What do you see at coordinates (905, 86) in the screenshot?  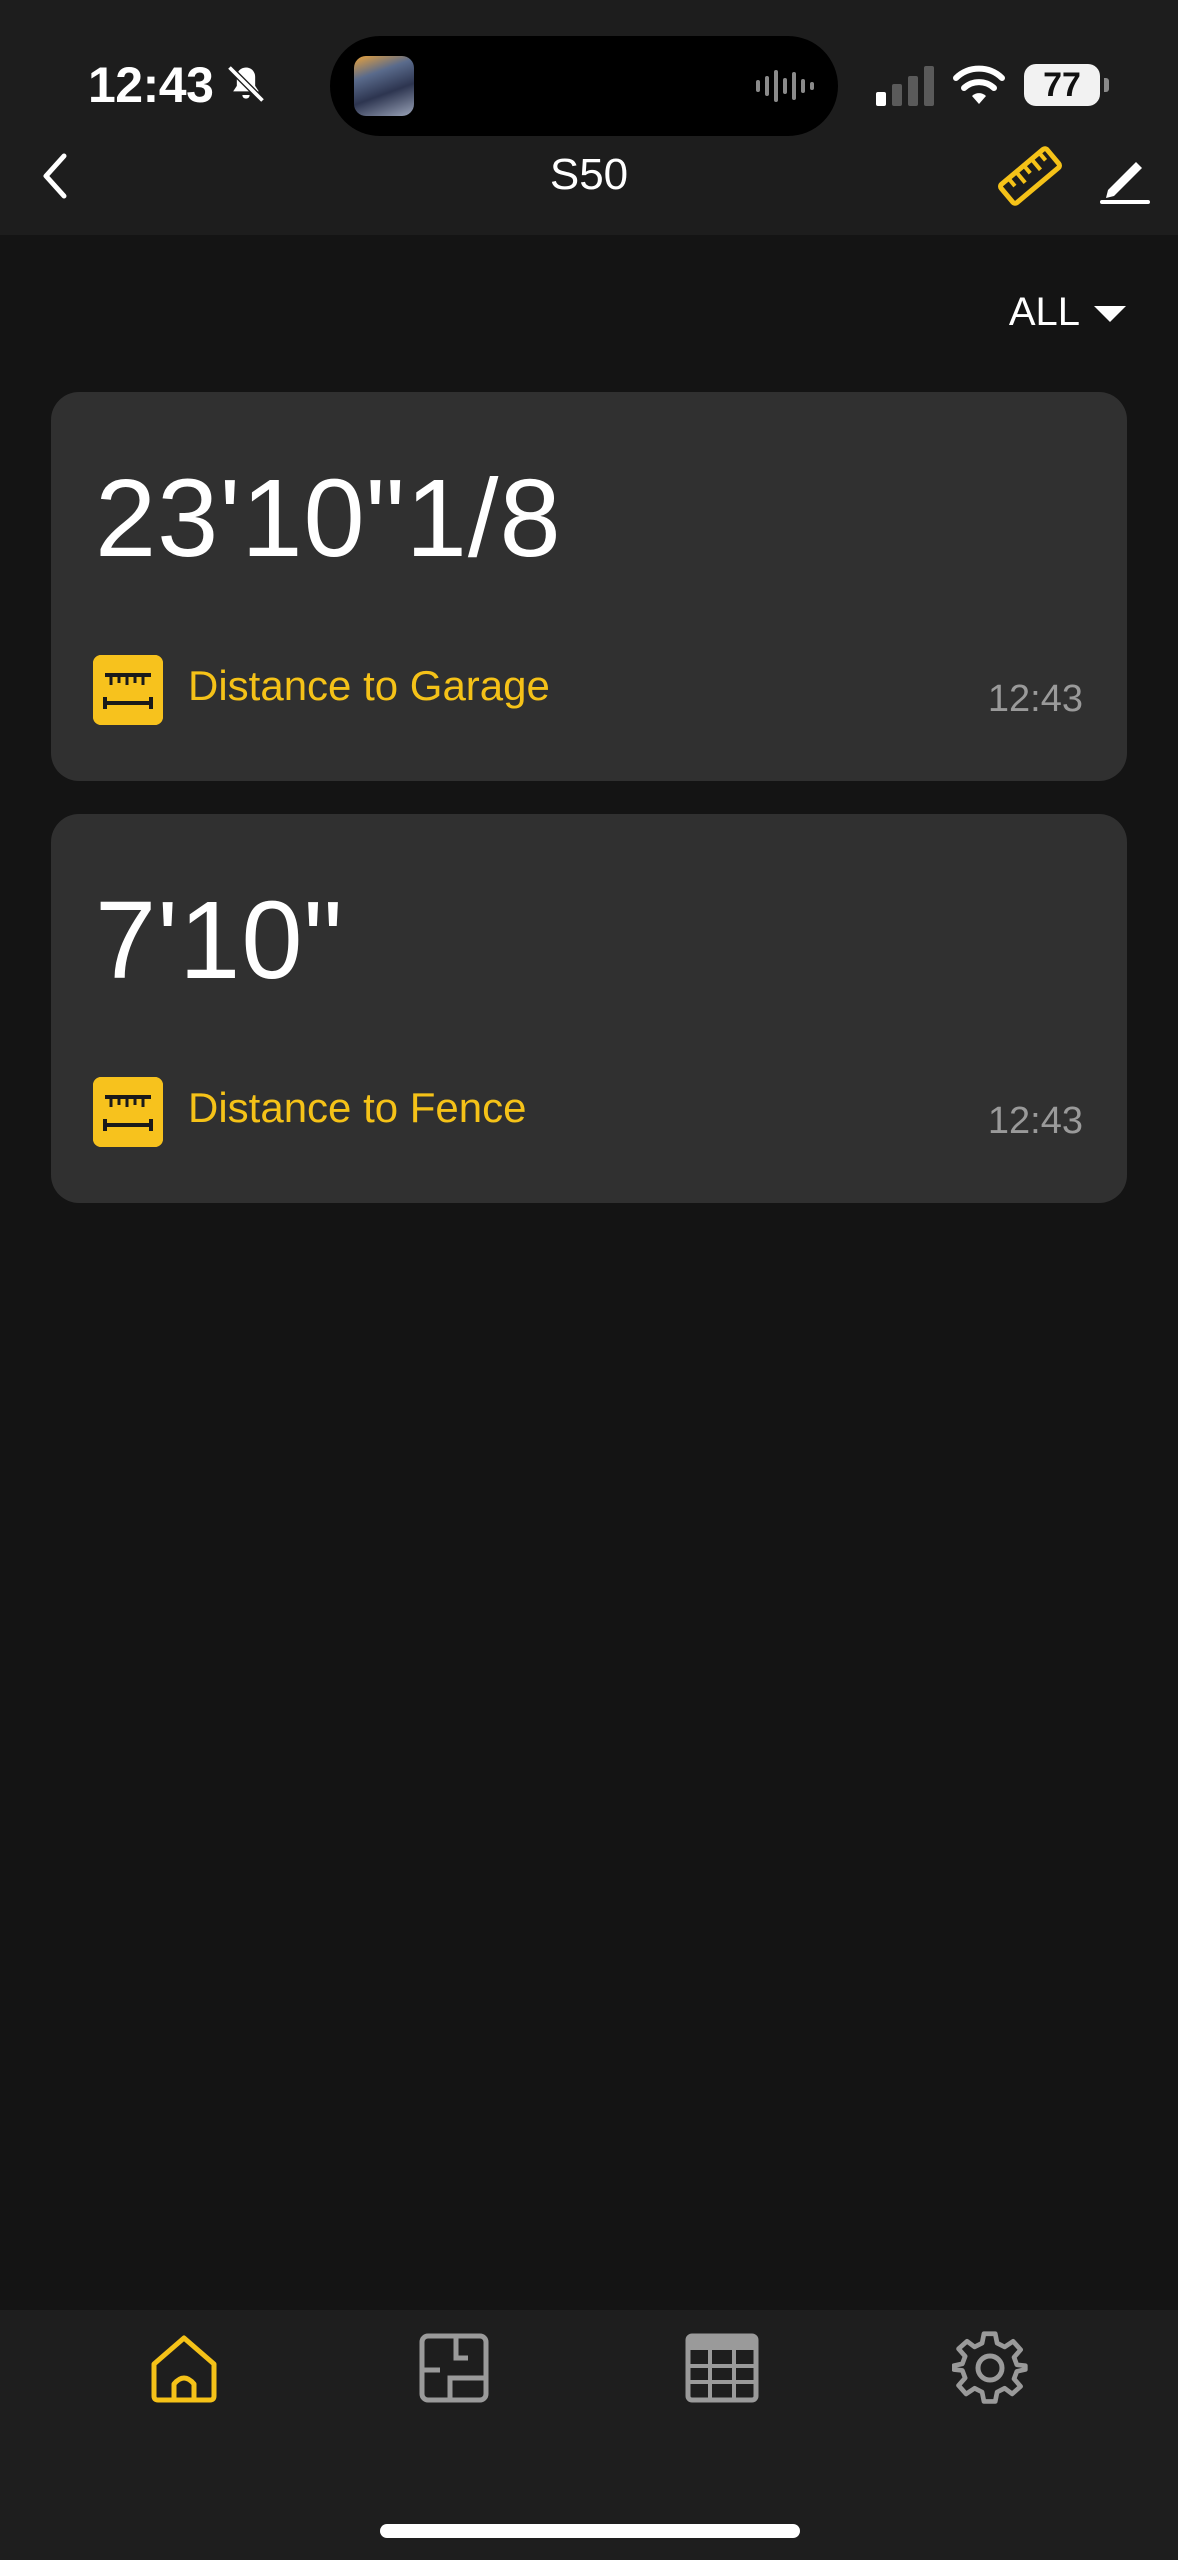 I see `signal-icon` at bounding box center [905, 86].